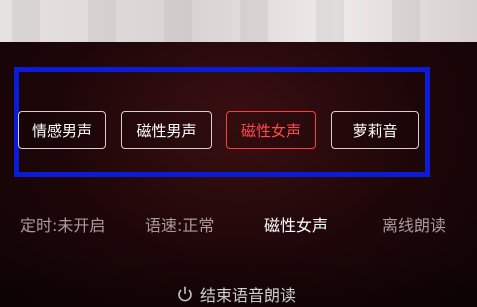 The image size is (477, 307). I want to click on obscured-text, so click(242, 28).